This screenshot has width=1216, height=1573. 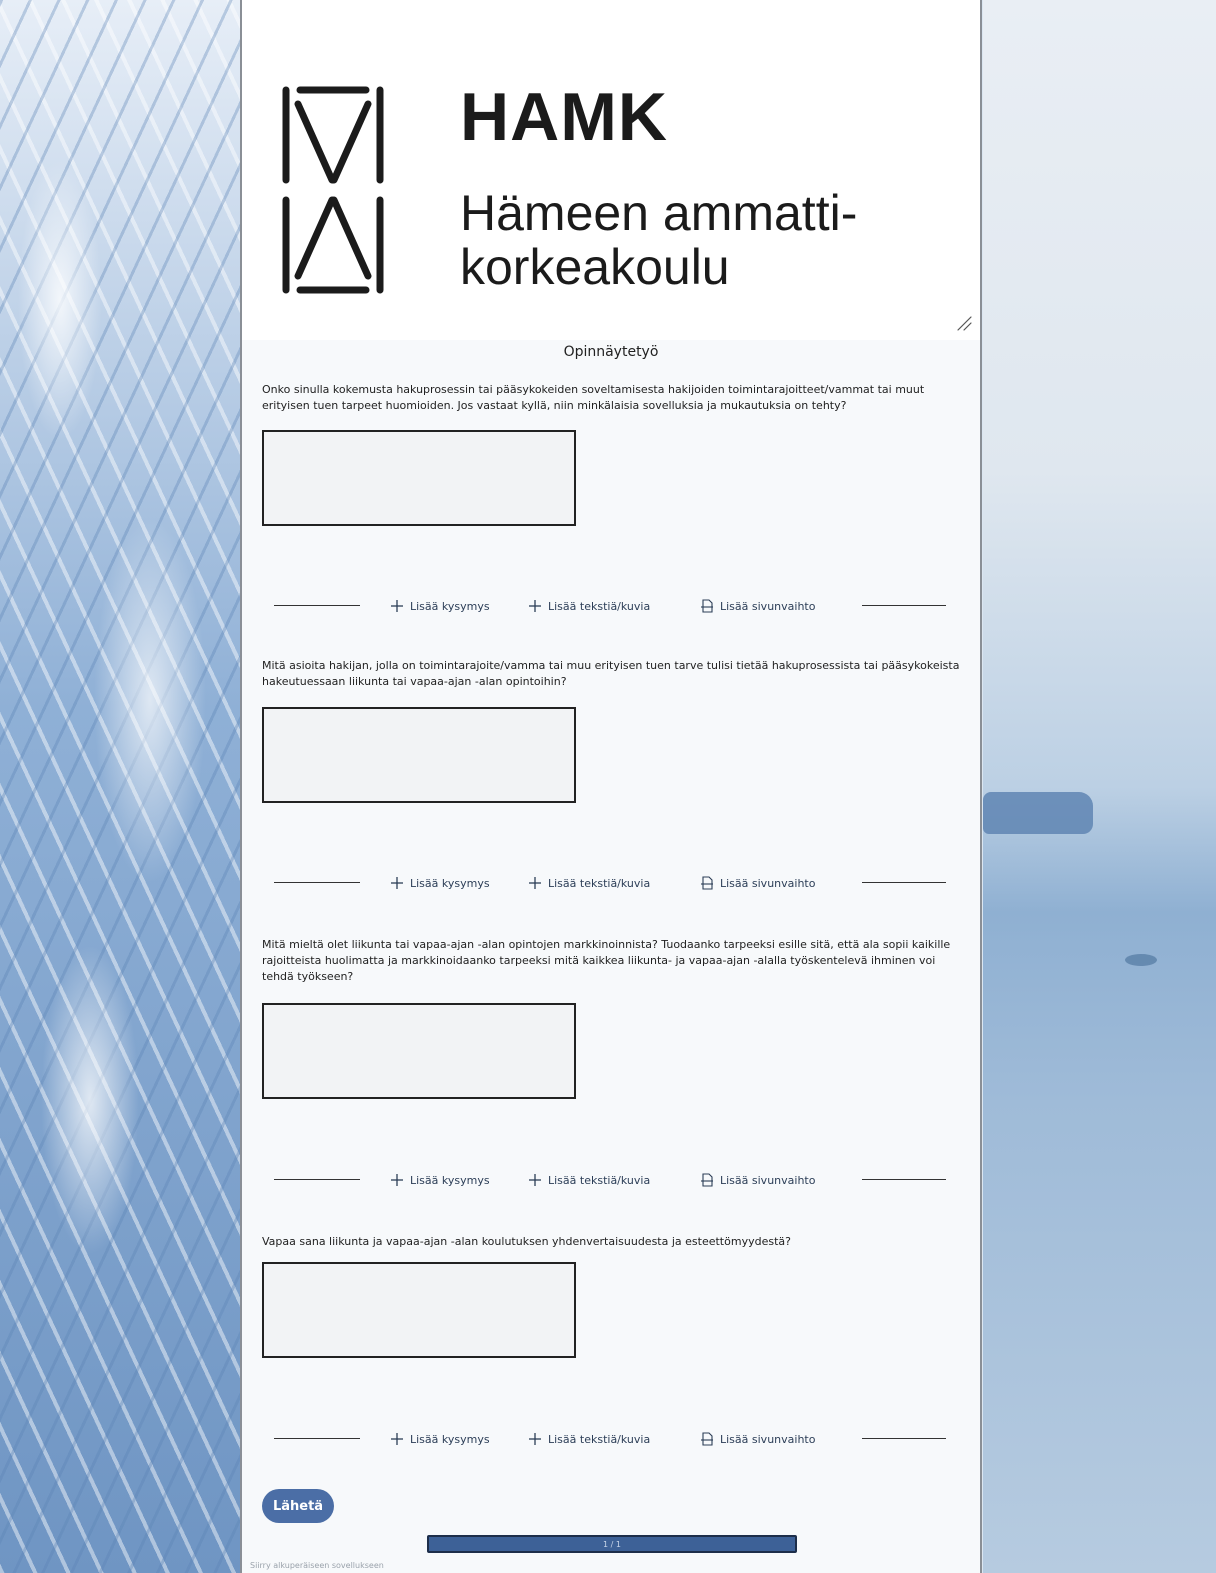 What do you see at coordinates (659, 213) in the screenshot?
I see `brand-subtitle-line1: Hämeen ammatti-` at bounding box center [659, 213].